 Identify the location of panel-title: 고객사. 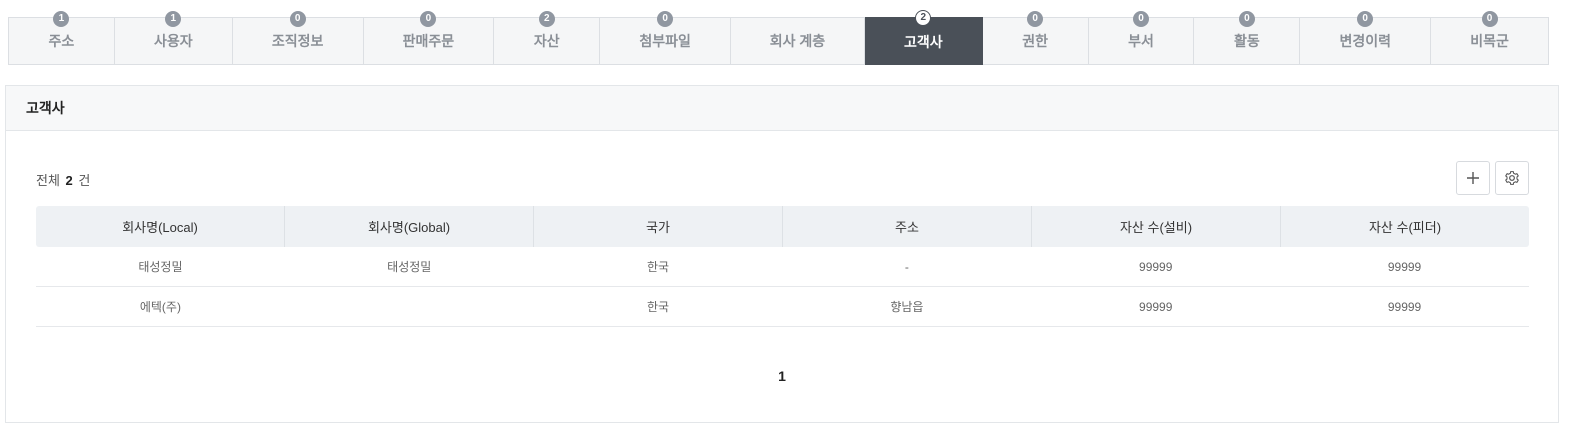
(45, 108).